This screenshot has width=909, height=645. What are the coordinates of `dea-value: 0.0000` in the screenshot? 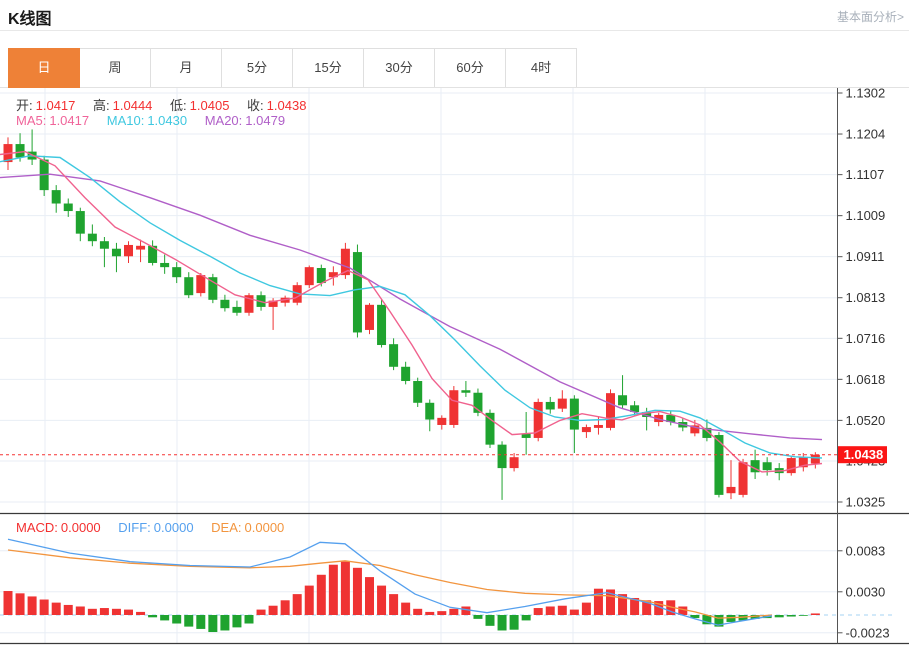 It's located at (264, 527).